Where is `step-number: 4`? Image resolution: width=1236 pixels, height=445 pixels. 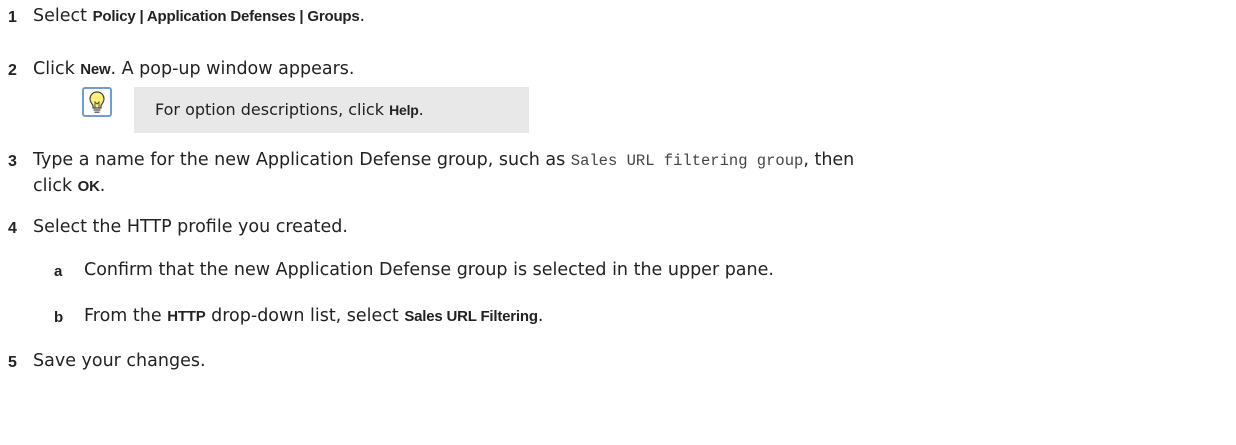
step-number: 4 is located at coordinates (12, 228).